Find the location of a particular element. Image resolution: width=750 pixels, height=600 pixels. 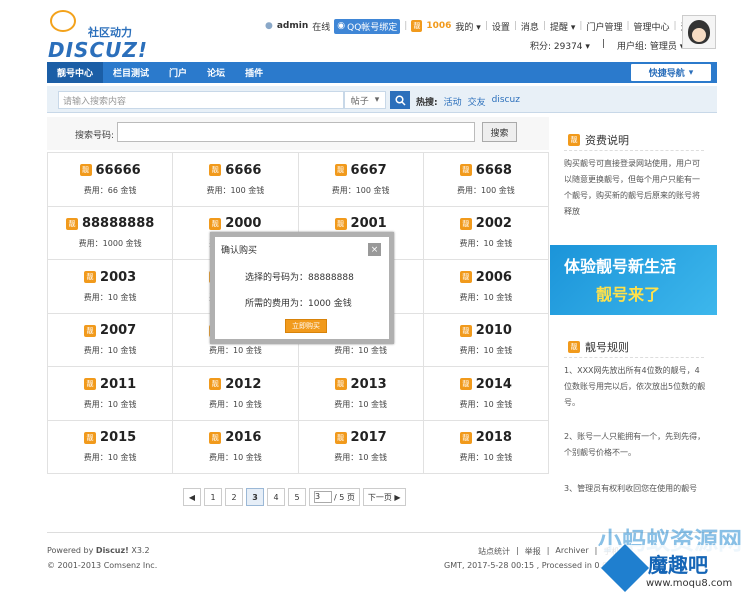

number-cell: 靓 2018 费用：10 金钱 is located at coordinates (486, 447).